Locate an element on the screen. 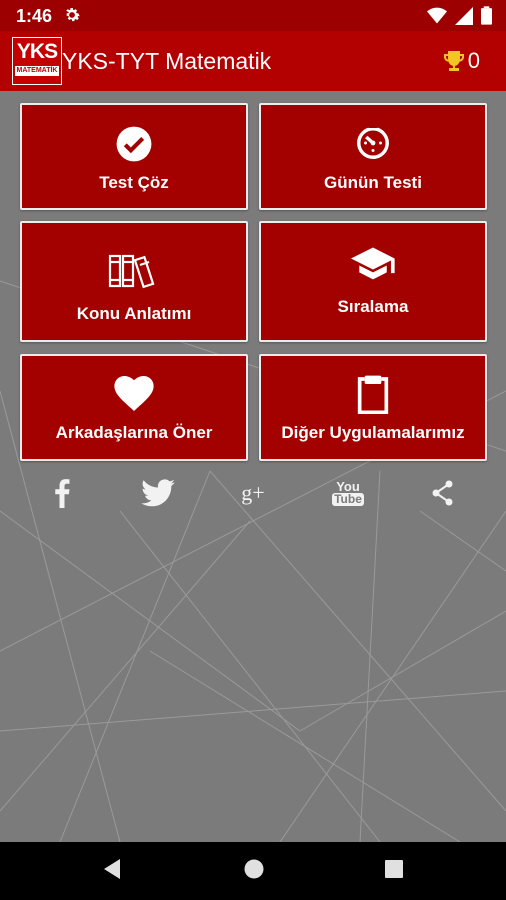 The image size is (506, 900). twitter-icon is located at coordinates (158, 493).